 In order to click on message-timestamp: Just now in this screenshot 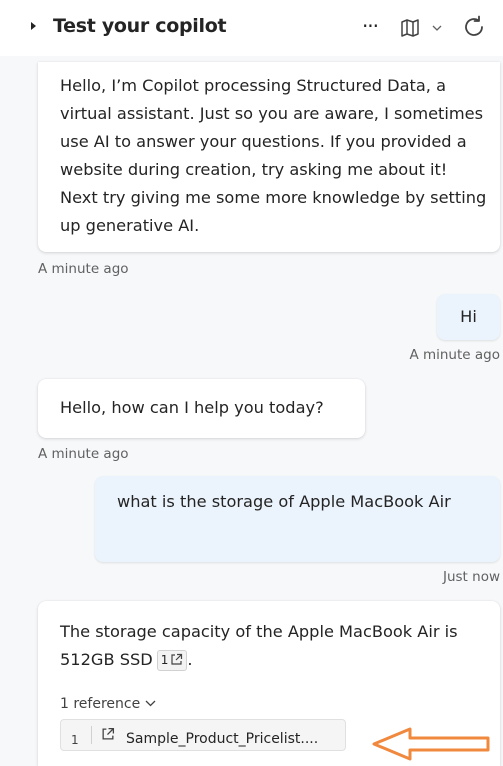, I will do `click(471, 577)`.